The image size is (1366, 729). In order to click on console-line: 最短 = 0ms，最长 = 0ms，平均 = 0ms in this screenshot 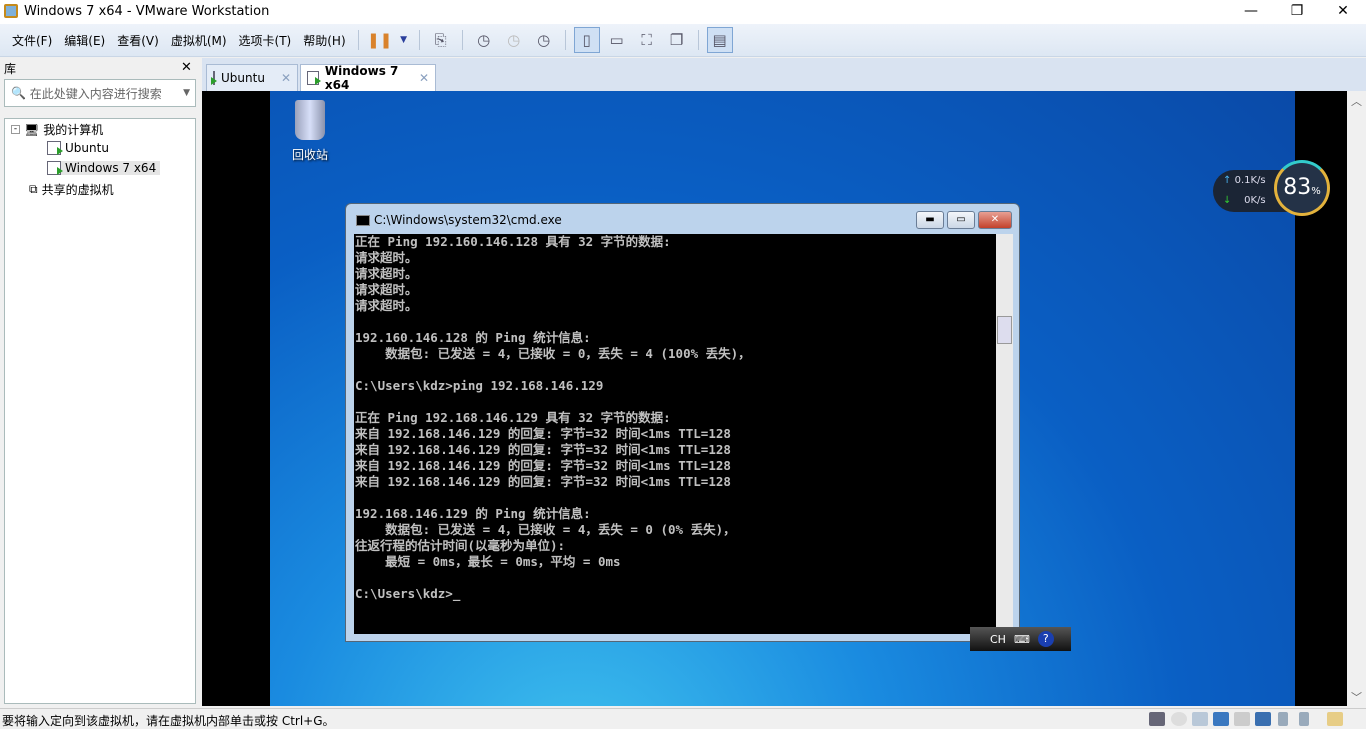, I will do `click(488, 561)`.